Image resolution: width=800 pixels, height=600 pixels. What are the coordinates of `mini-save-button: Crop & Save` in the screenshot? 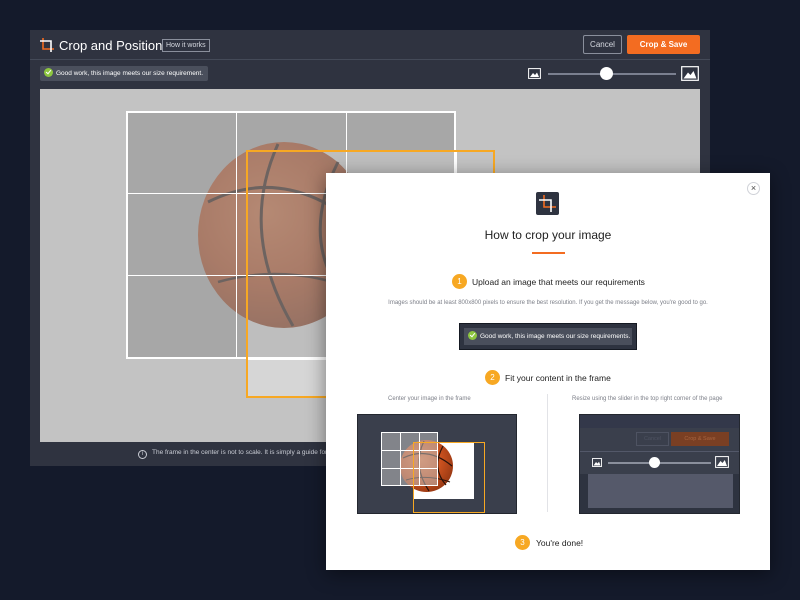 It's located at (700, 439).